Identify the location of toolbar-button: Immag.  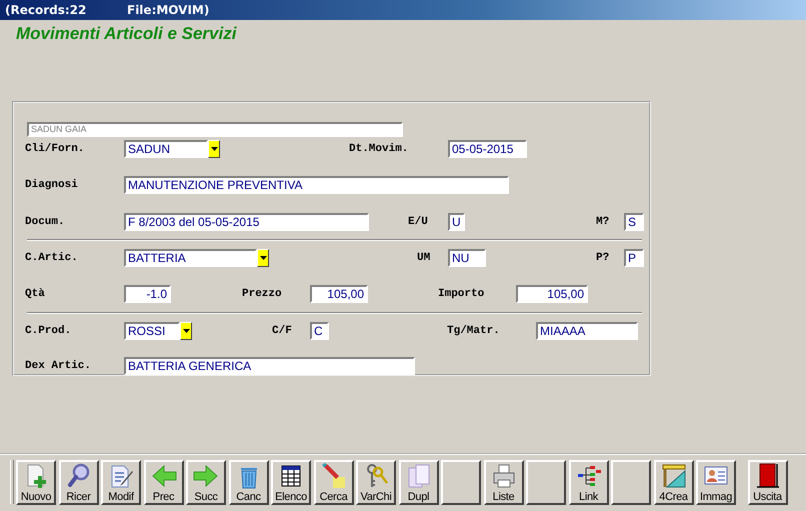
(716, 482).